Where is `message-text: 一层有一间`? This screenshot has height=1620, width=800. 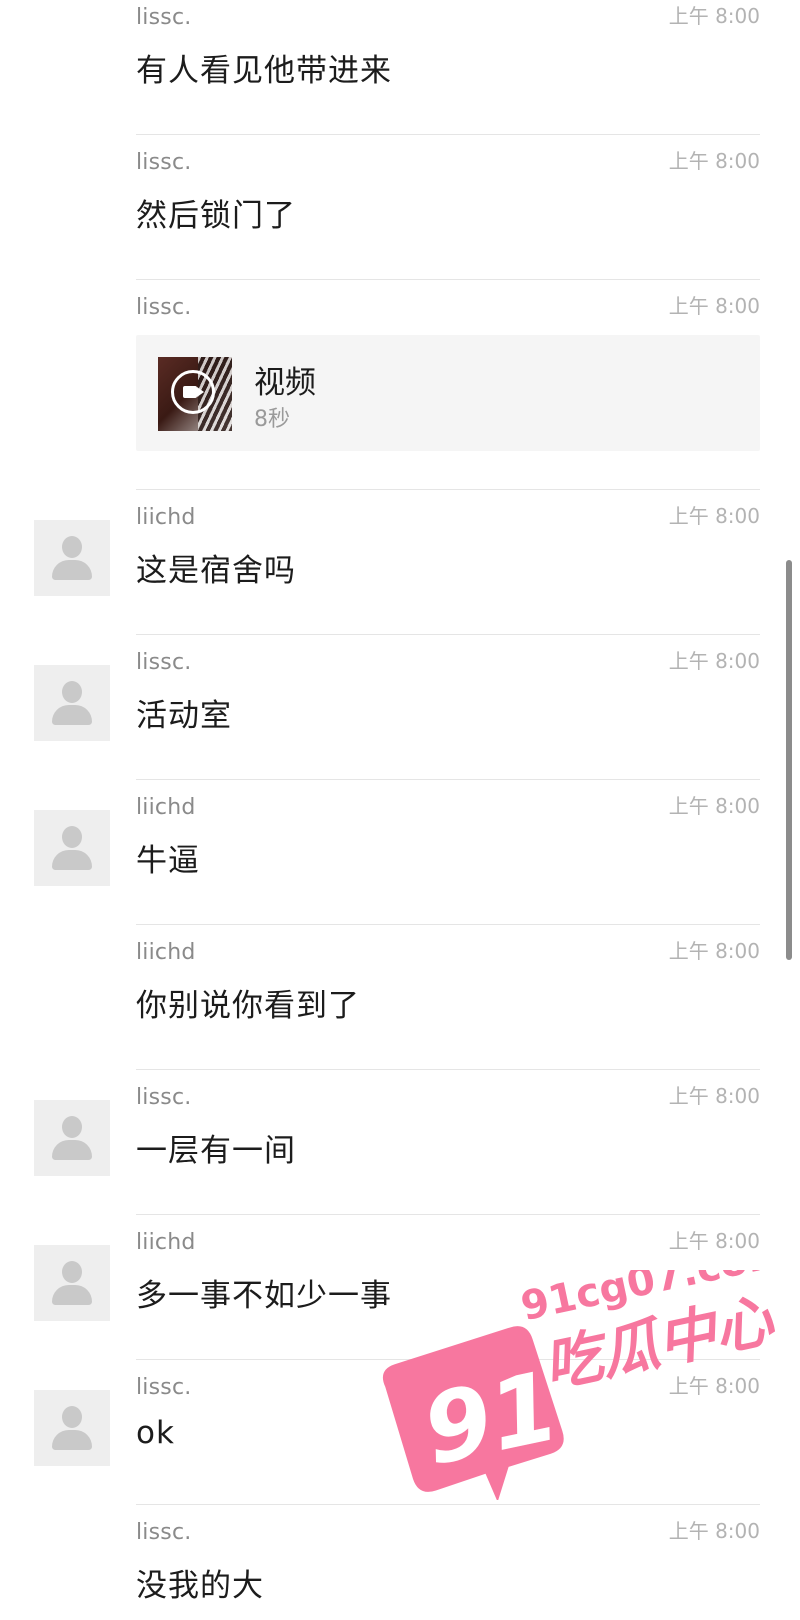
message-text: 一层有一间 is located at coordinates (216, 1147).